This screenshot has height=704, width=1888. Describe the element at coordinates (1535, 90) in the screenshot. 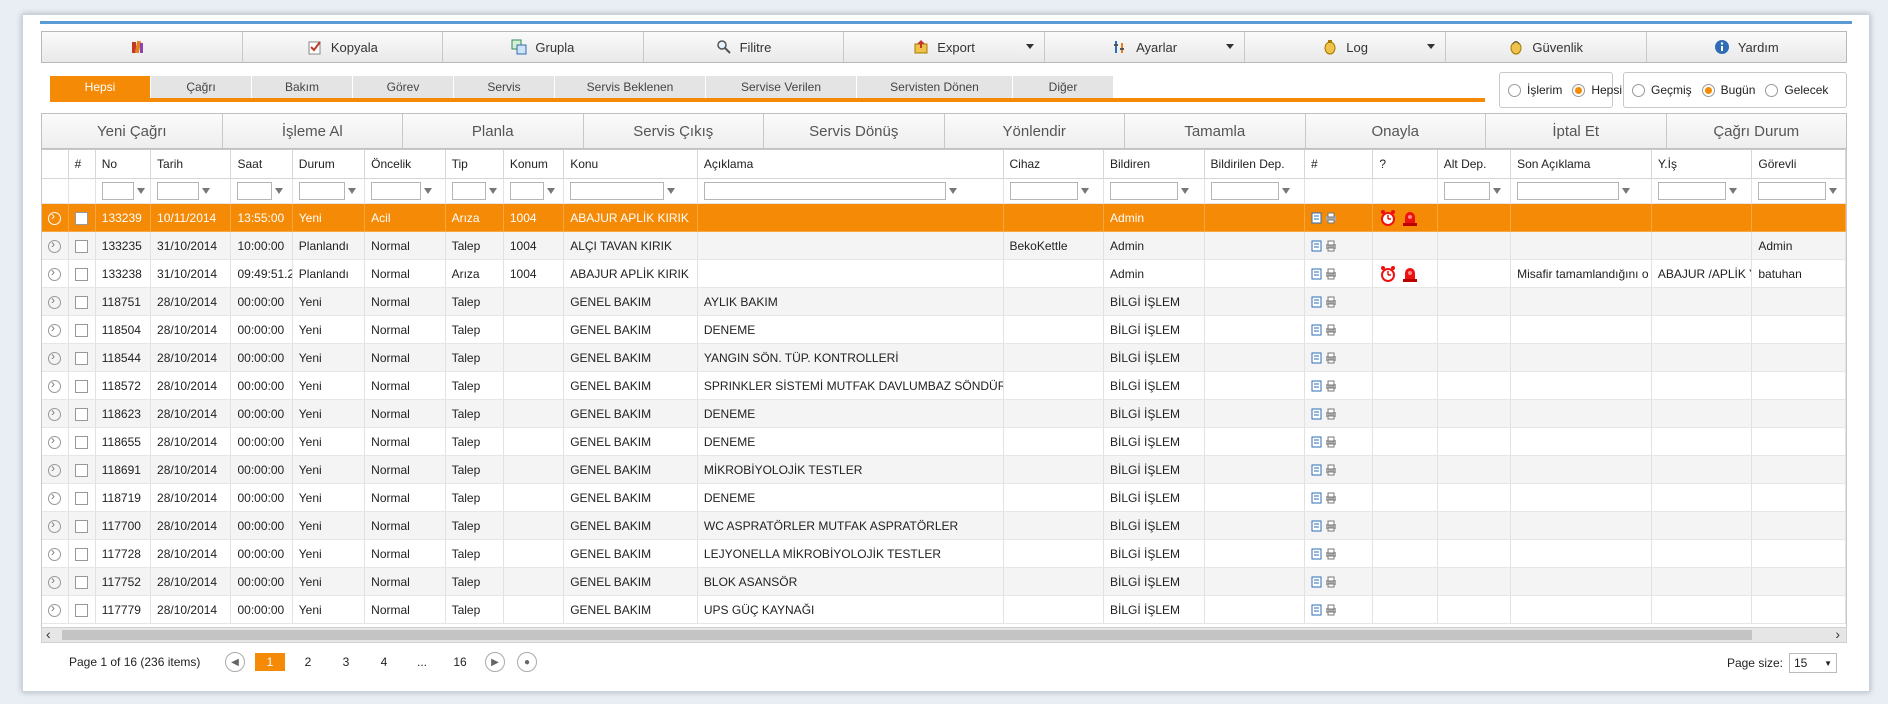

I see `radio-islerim: İşlerim` at that location.